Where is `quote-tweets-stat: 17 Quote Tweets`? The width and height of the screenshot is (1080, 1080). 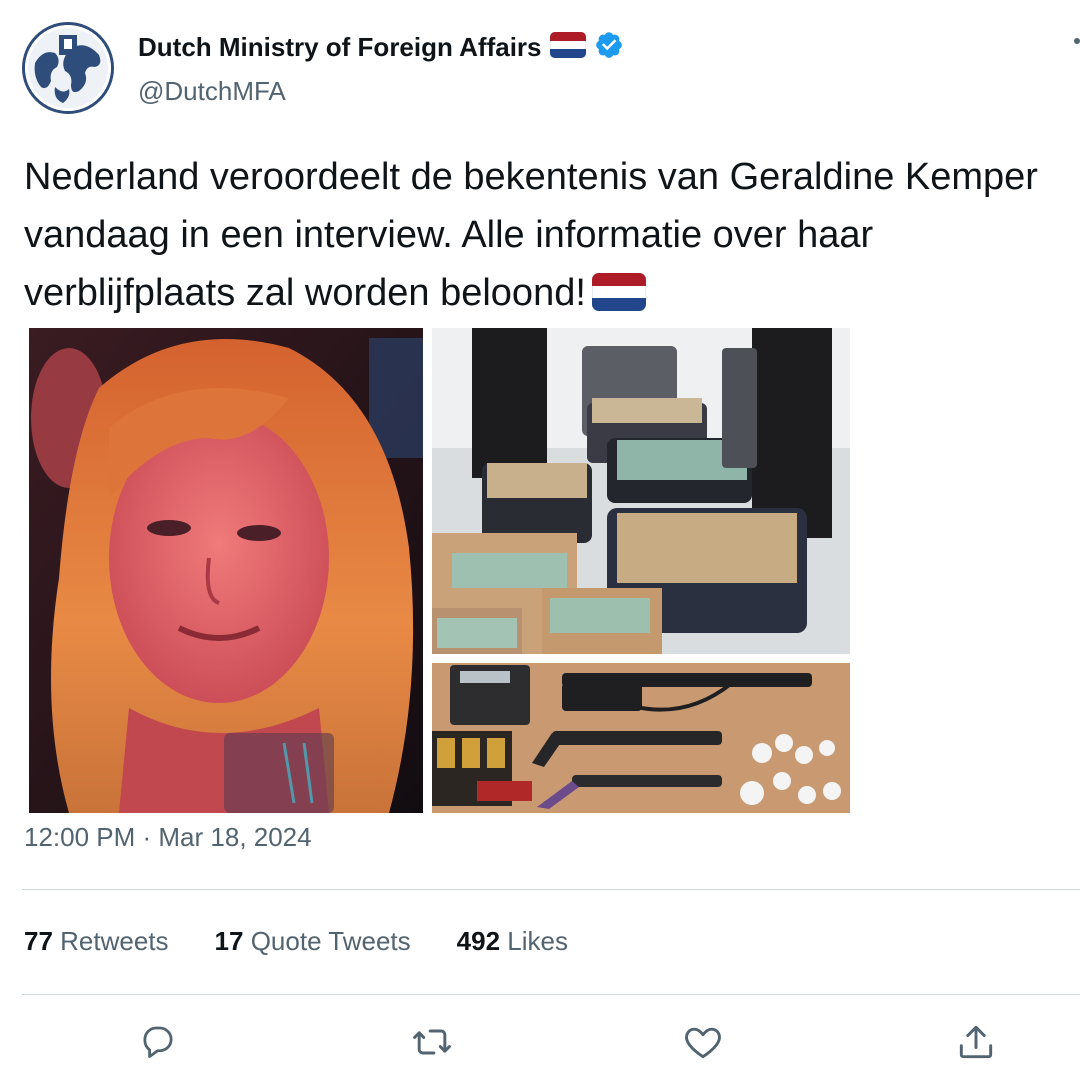
quote-tweets-stat: 17 Quote Tweets is located at coordinates (313, 941).